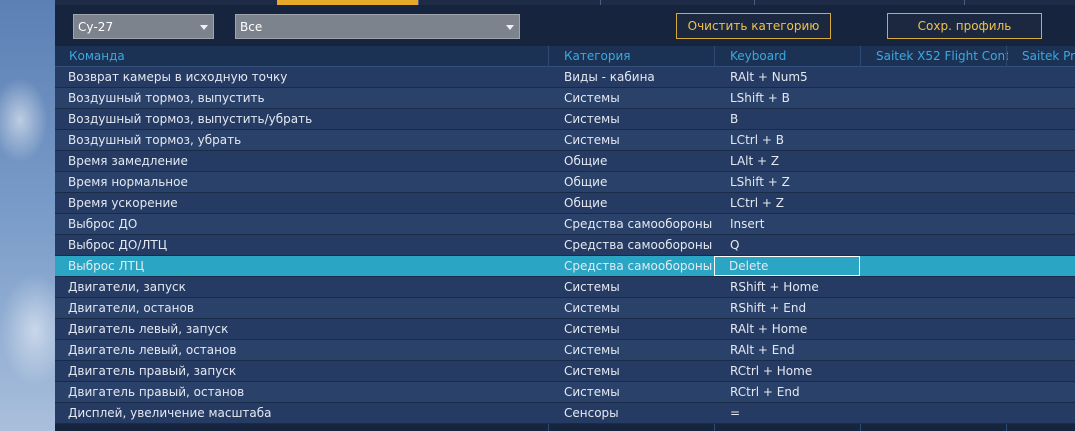 This screenshot has height=431, width=1075. What do you see at coordinates (123, 203) in the screenshot?
I see `row-command: Время ускорение` at bounding box center [123, 203].